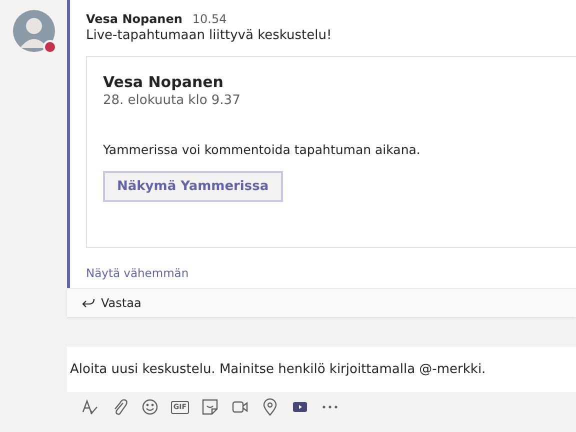  What do you see at coordinates (262, 149) in the screenshot?
I see `card-text: Yammerissa voi kommentoida tapahtuman aikana.` at bounding box center [262, 149].